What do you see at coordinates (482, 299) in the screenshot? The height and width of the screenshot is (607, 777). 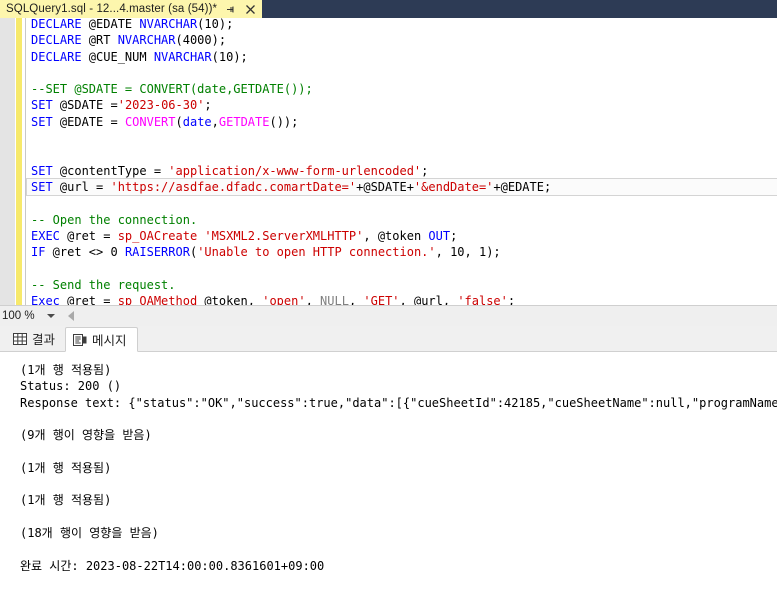 I see `line-exec-oamethod-token-10: 'false'` at bounding box center [482, 299].